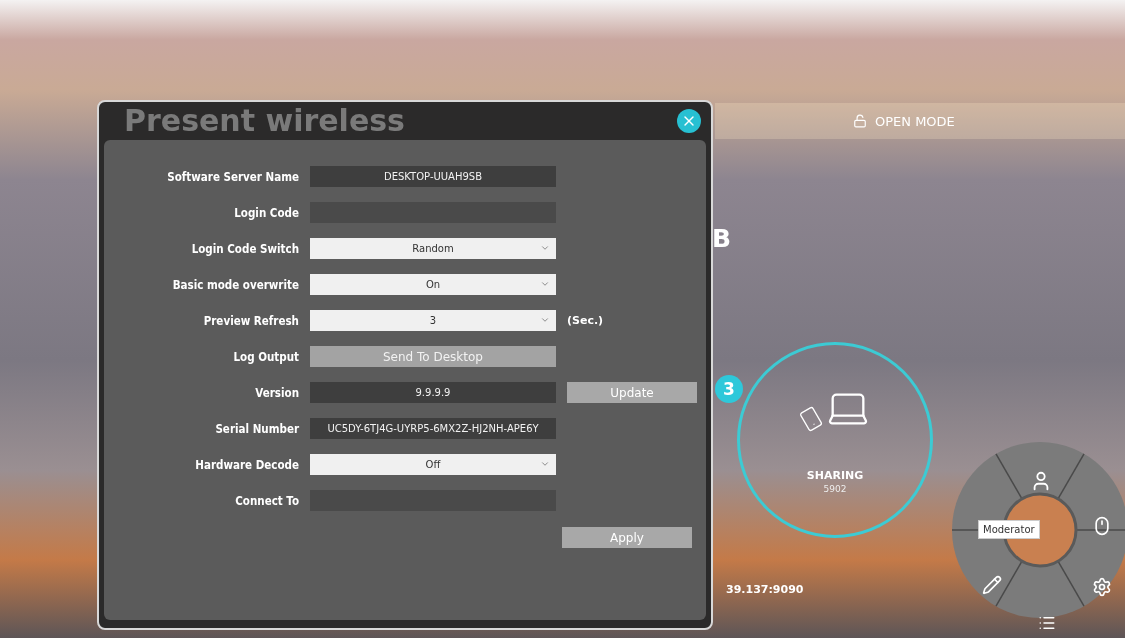 Image resolution: width=1125 pixels, height=638 pixels. I want to click on field-label: Software Server Name, so click(232, 176).